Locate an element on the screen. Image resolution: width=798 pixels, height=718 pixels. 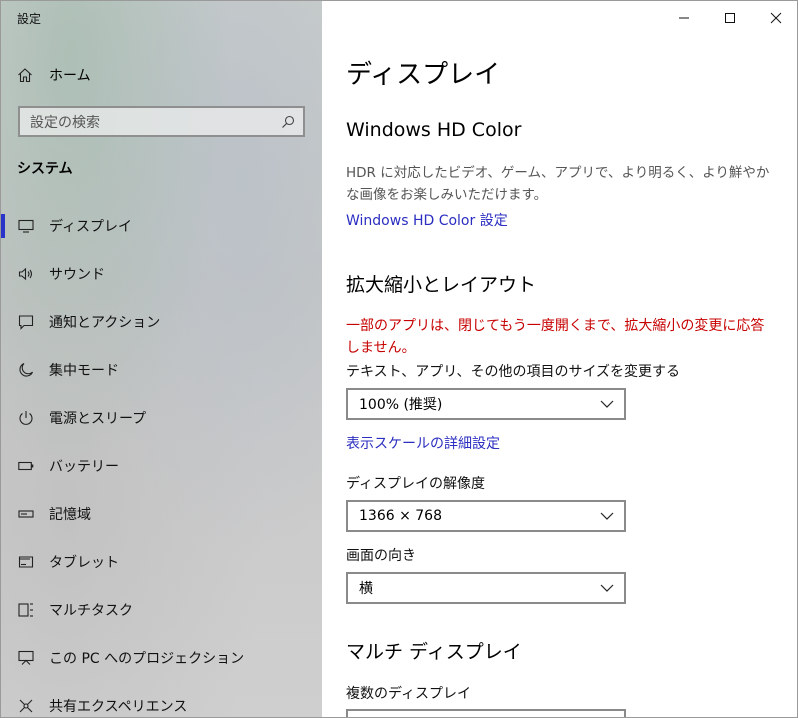
notification-icon is located at coordinates (26, 322).